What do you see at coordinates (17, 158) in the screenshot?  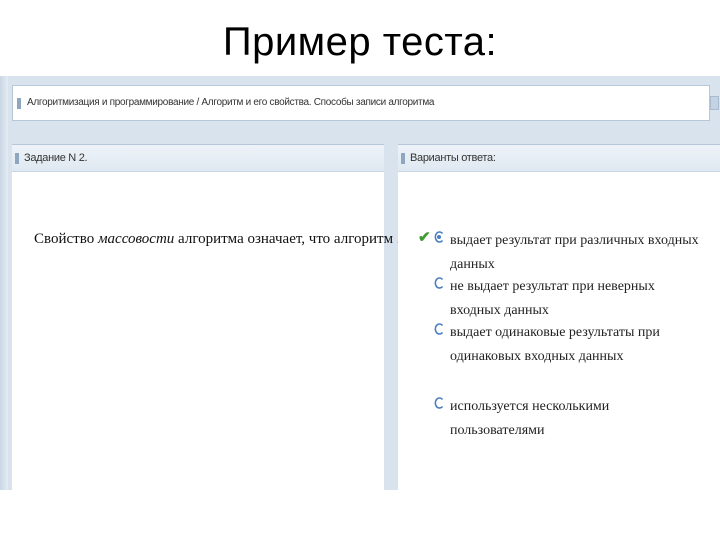 I see `task-marker-icon` at bounding box center [17, 158].